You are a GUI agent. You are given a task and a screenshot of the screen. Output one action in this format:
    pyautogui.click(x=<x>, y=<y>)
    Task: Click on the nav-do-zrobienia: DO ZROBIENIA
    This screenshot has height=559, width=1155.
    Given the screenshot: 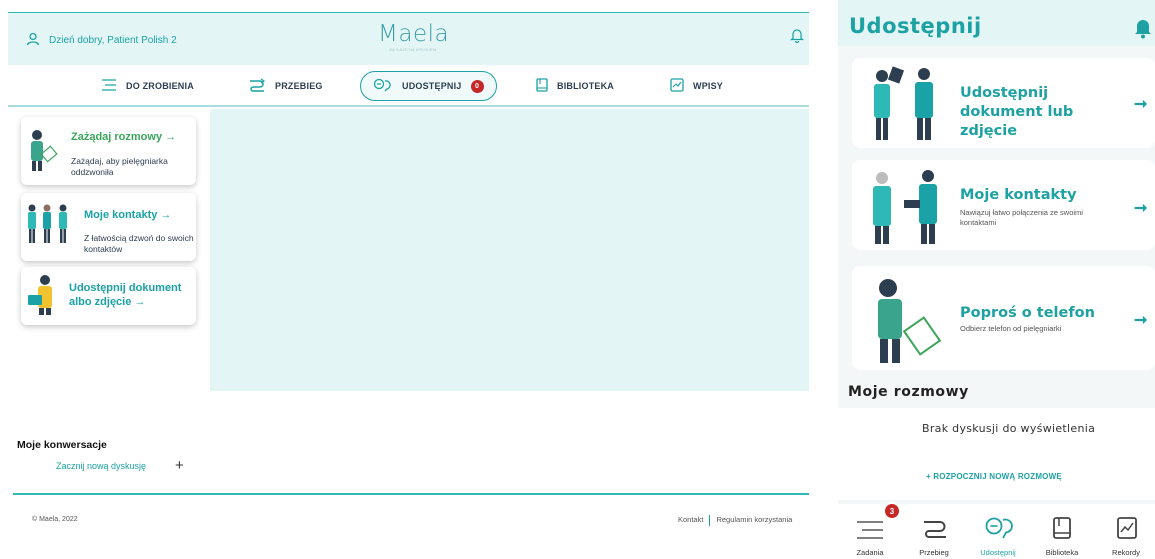 What is the action you would take?
    pyautogui.click(x=147, y=86)
    